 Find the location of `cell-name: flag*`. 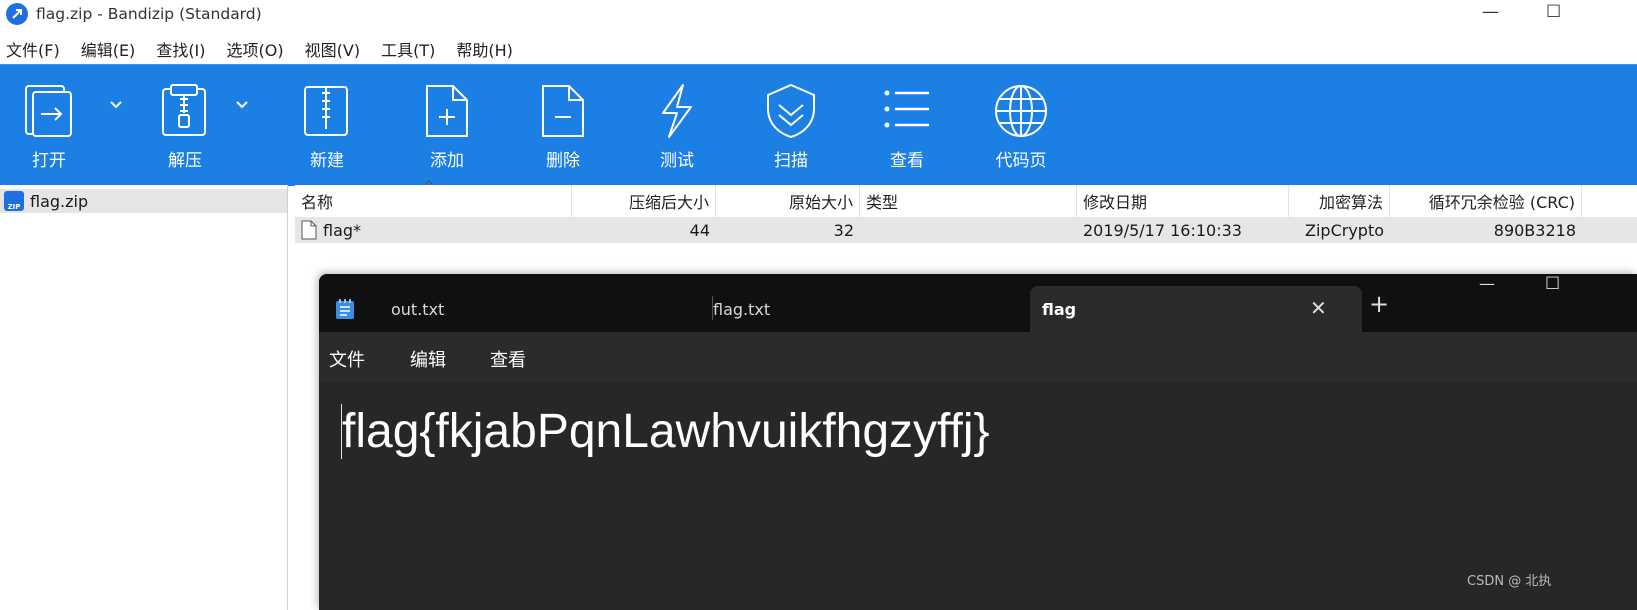

cell-name: flag* is located at coordinates (433, 230).